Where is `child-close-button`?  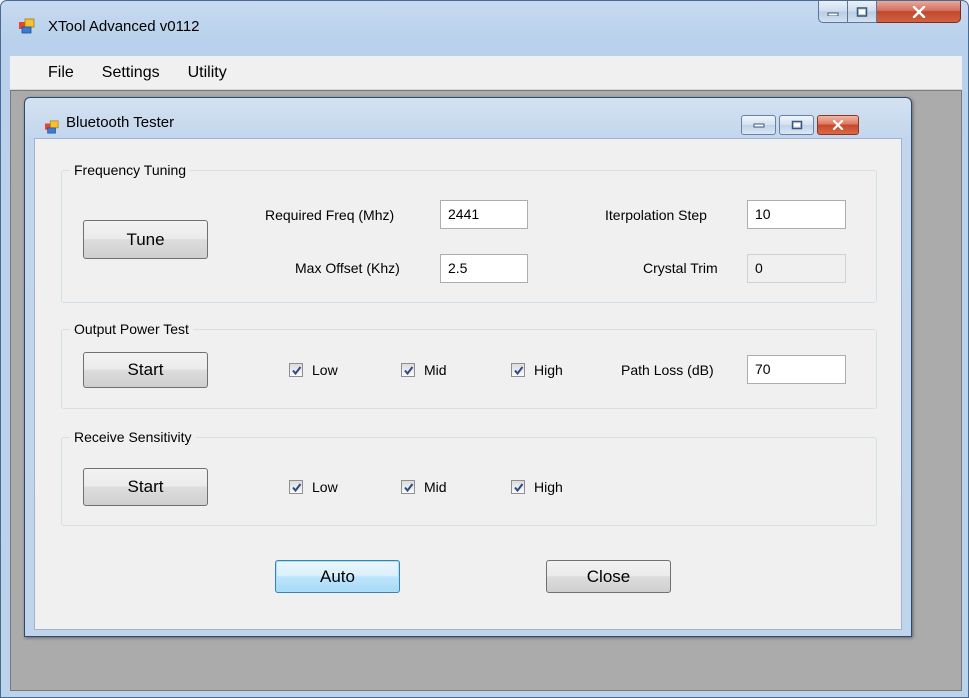
child-close-button is located at coordinates (838, 125).